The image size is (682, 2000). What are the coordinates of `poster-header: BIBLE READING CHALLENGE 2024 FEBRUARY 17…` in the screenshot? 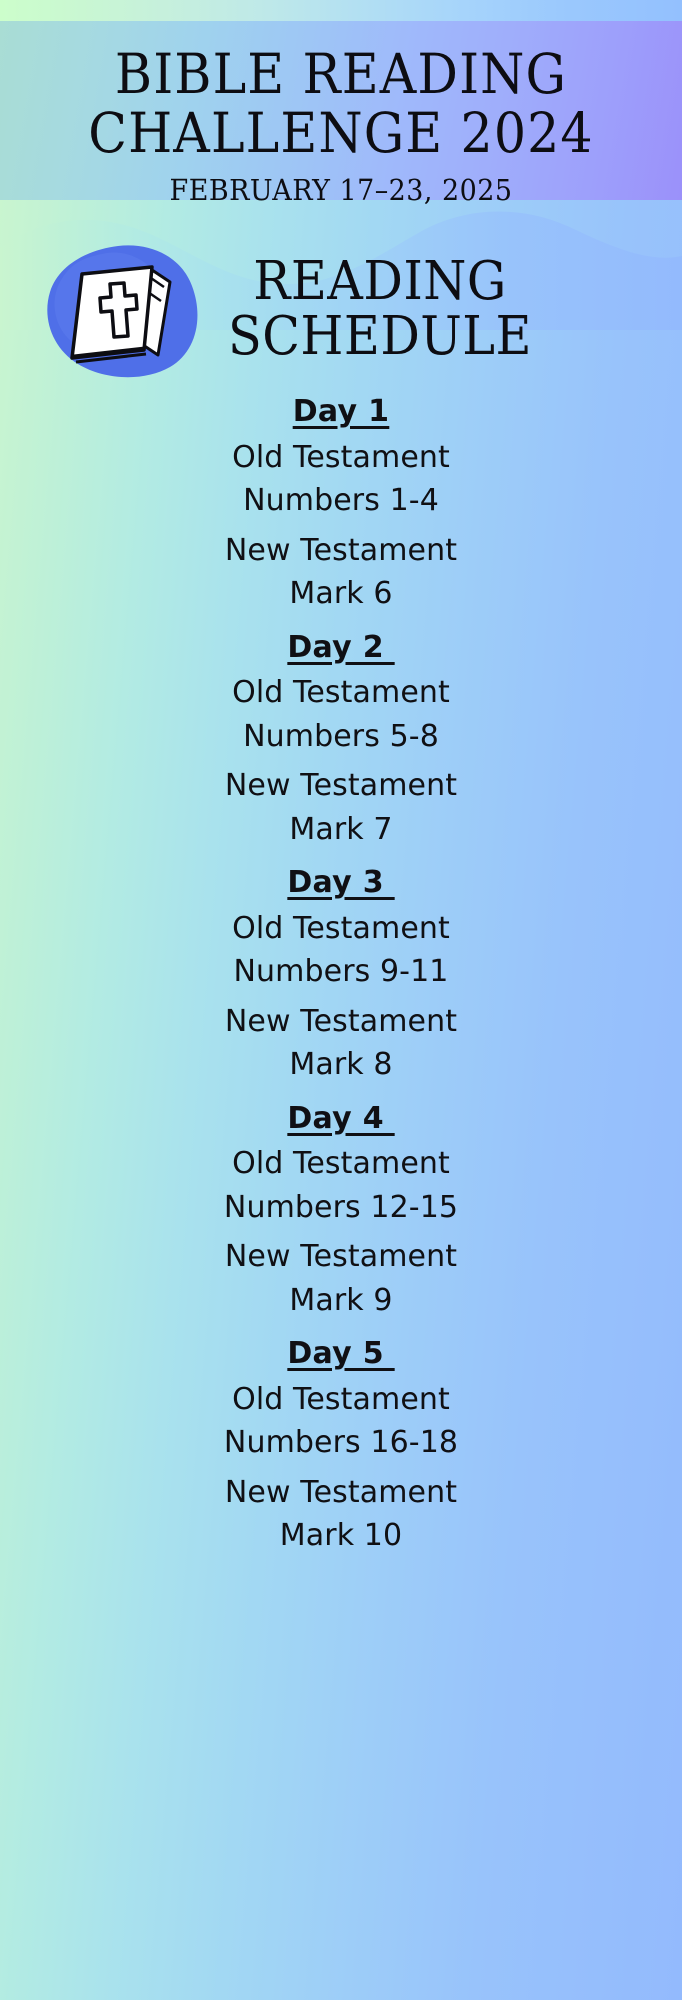 It's located at (341, 113).